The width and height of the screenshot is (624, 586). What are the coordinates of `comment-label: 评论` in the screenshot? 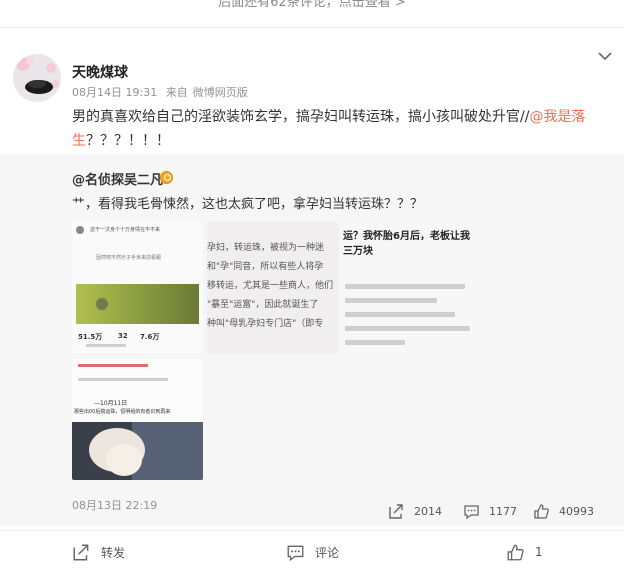 It's located at (327, 552).